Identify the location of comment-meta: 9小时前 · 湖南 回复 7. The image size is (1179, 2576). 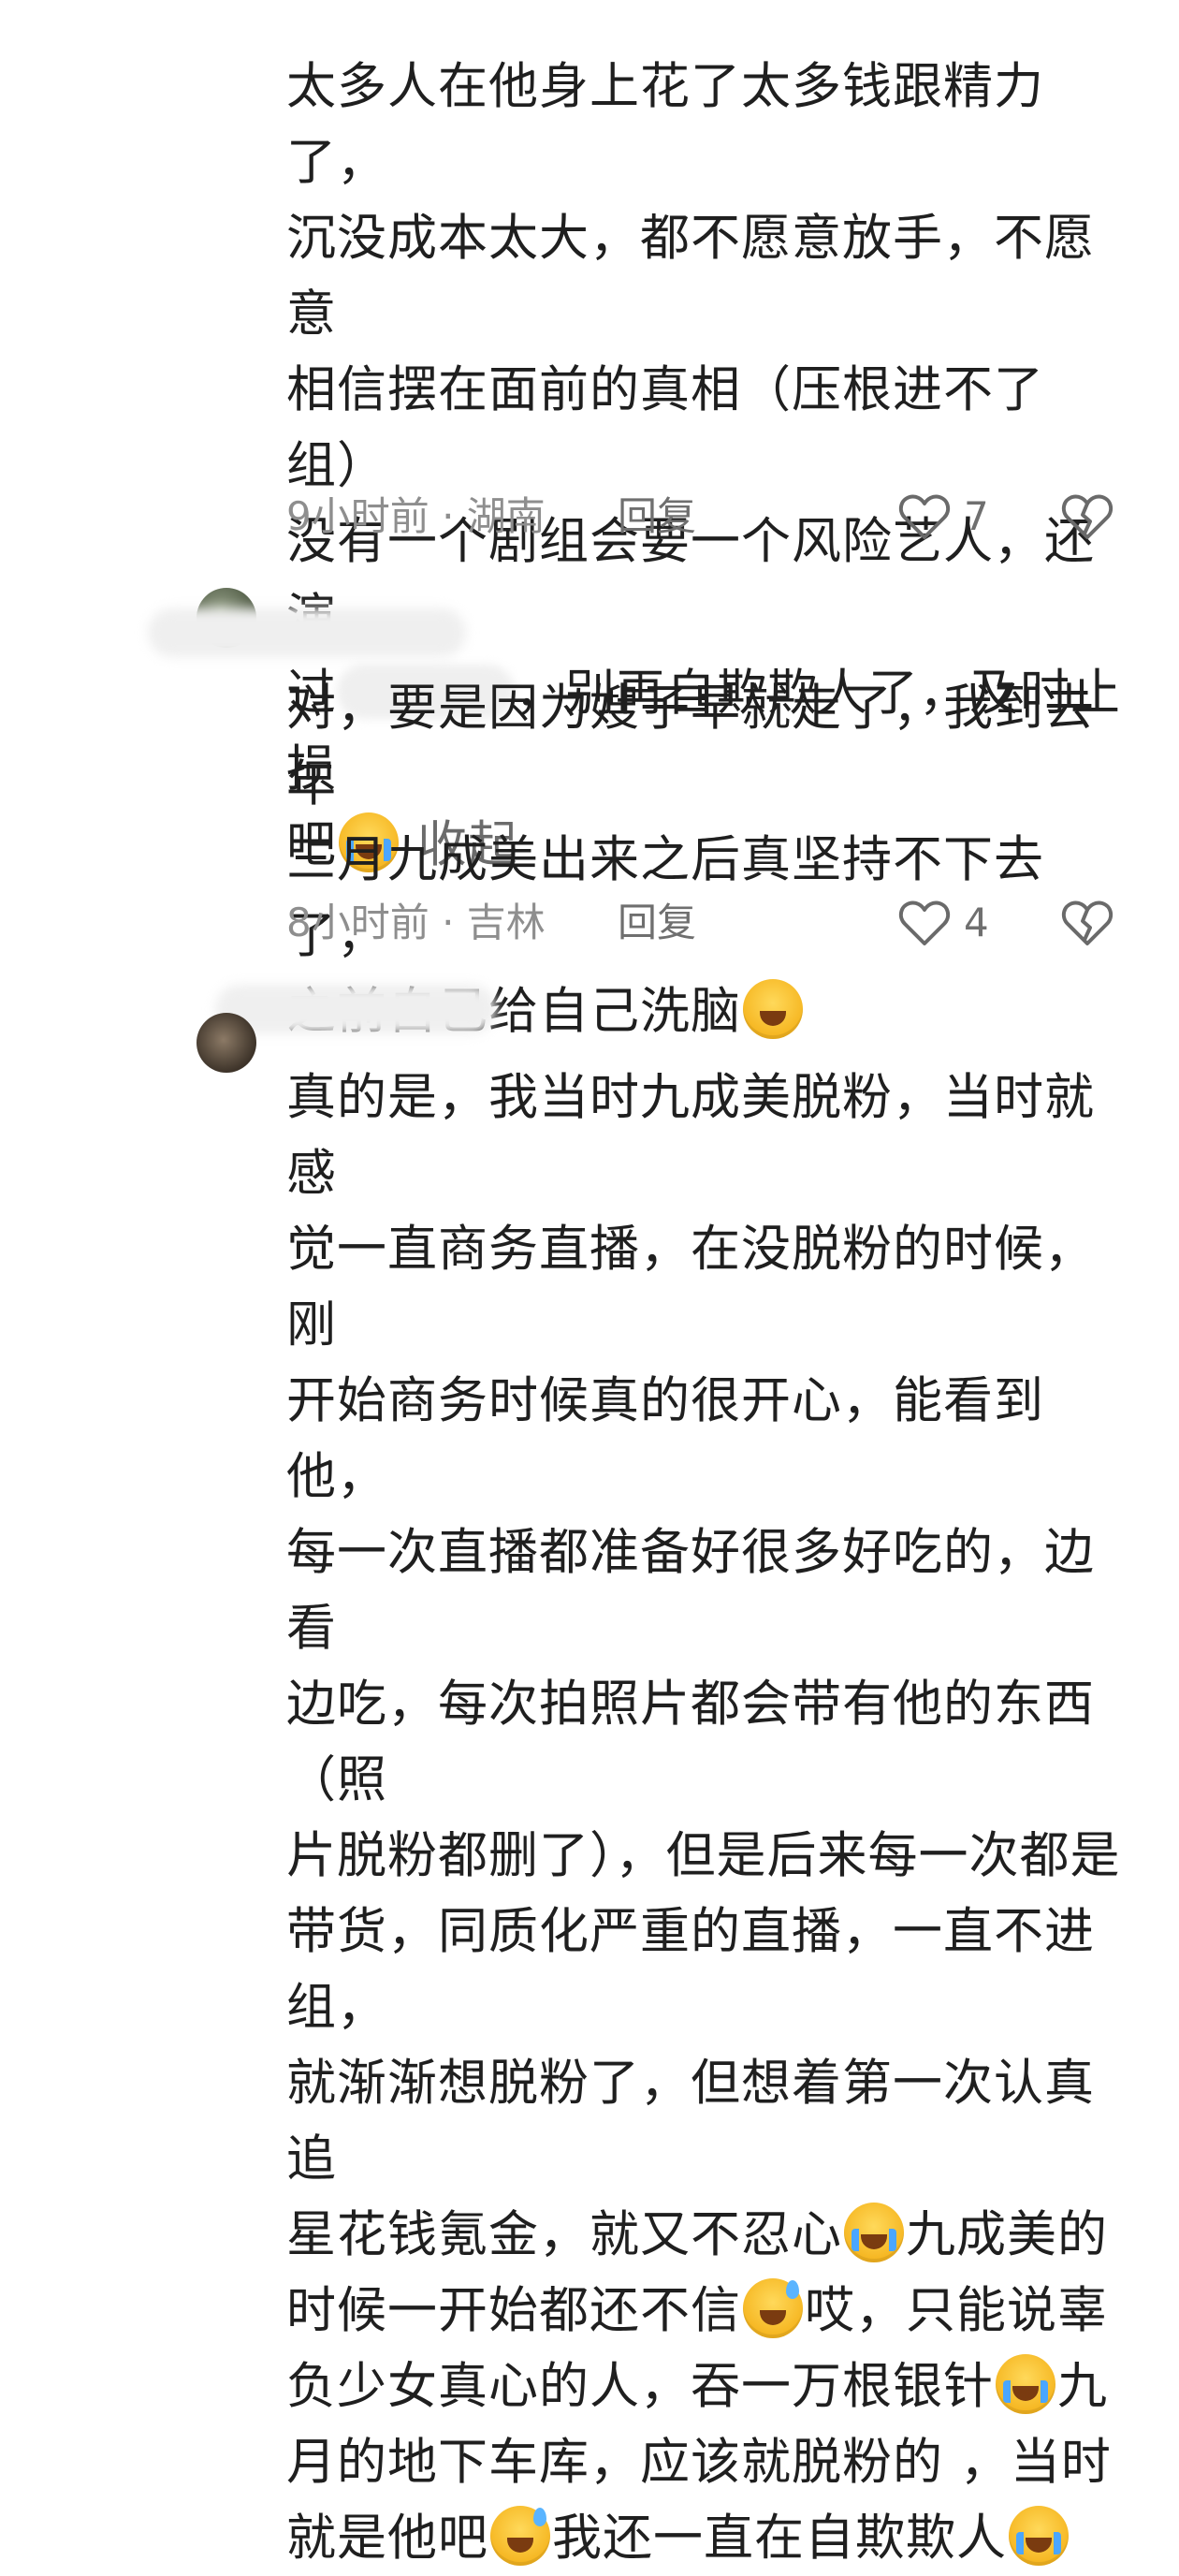
(707, 517).